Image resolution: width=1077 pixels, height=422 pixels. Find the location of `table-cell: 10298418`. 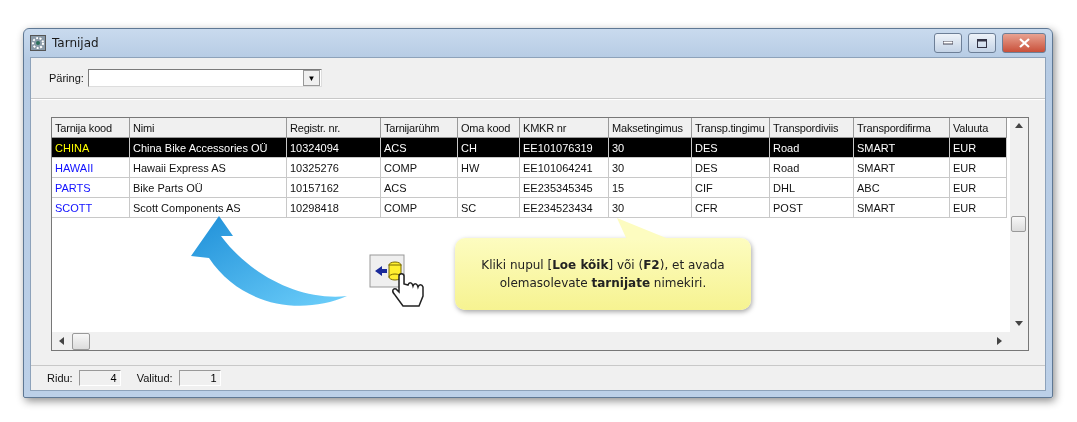

table-cell: 10298418 is located at coordinates (334, 208).